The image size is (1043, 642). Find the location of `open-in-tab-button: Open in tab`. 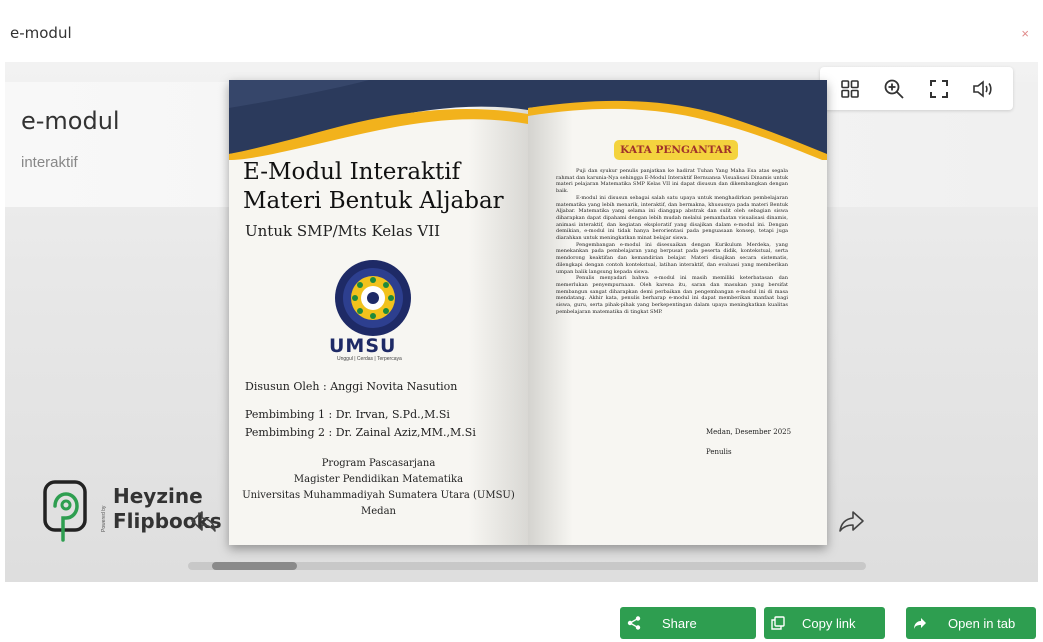

open-in-tab-button: Open in tab is located at coordinates (971, 623).